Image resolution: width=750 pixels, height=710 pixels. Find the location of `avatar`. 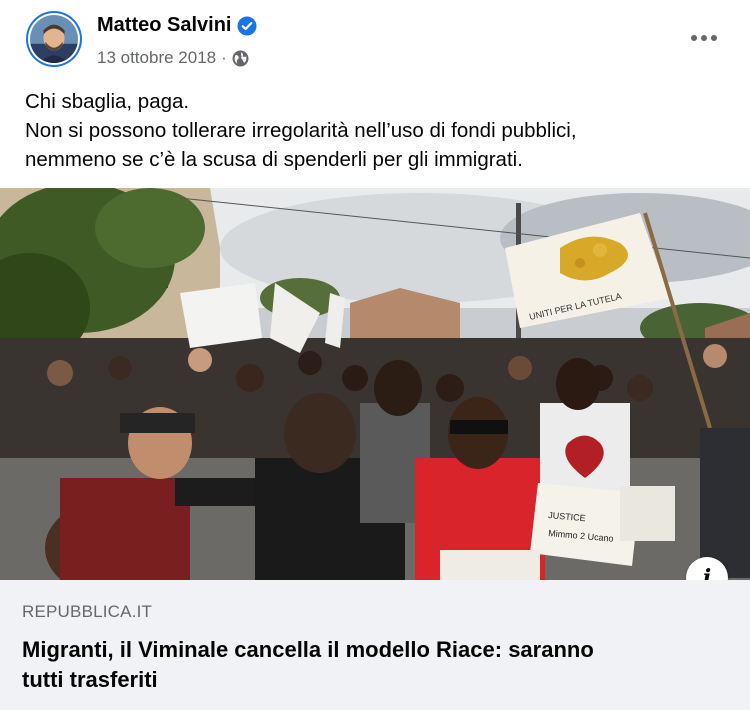

avatar is located at coordinates (54, 39).